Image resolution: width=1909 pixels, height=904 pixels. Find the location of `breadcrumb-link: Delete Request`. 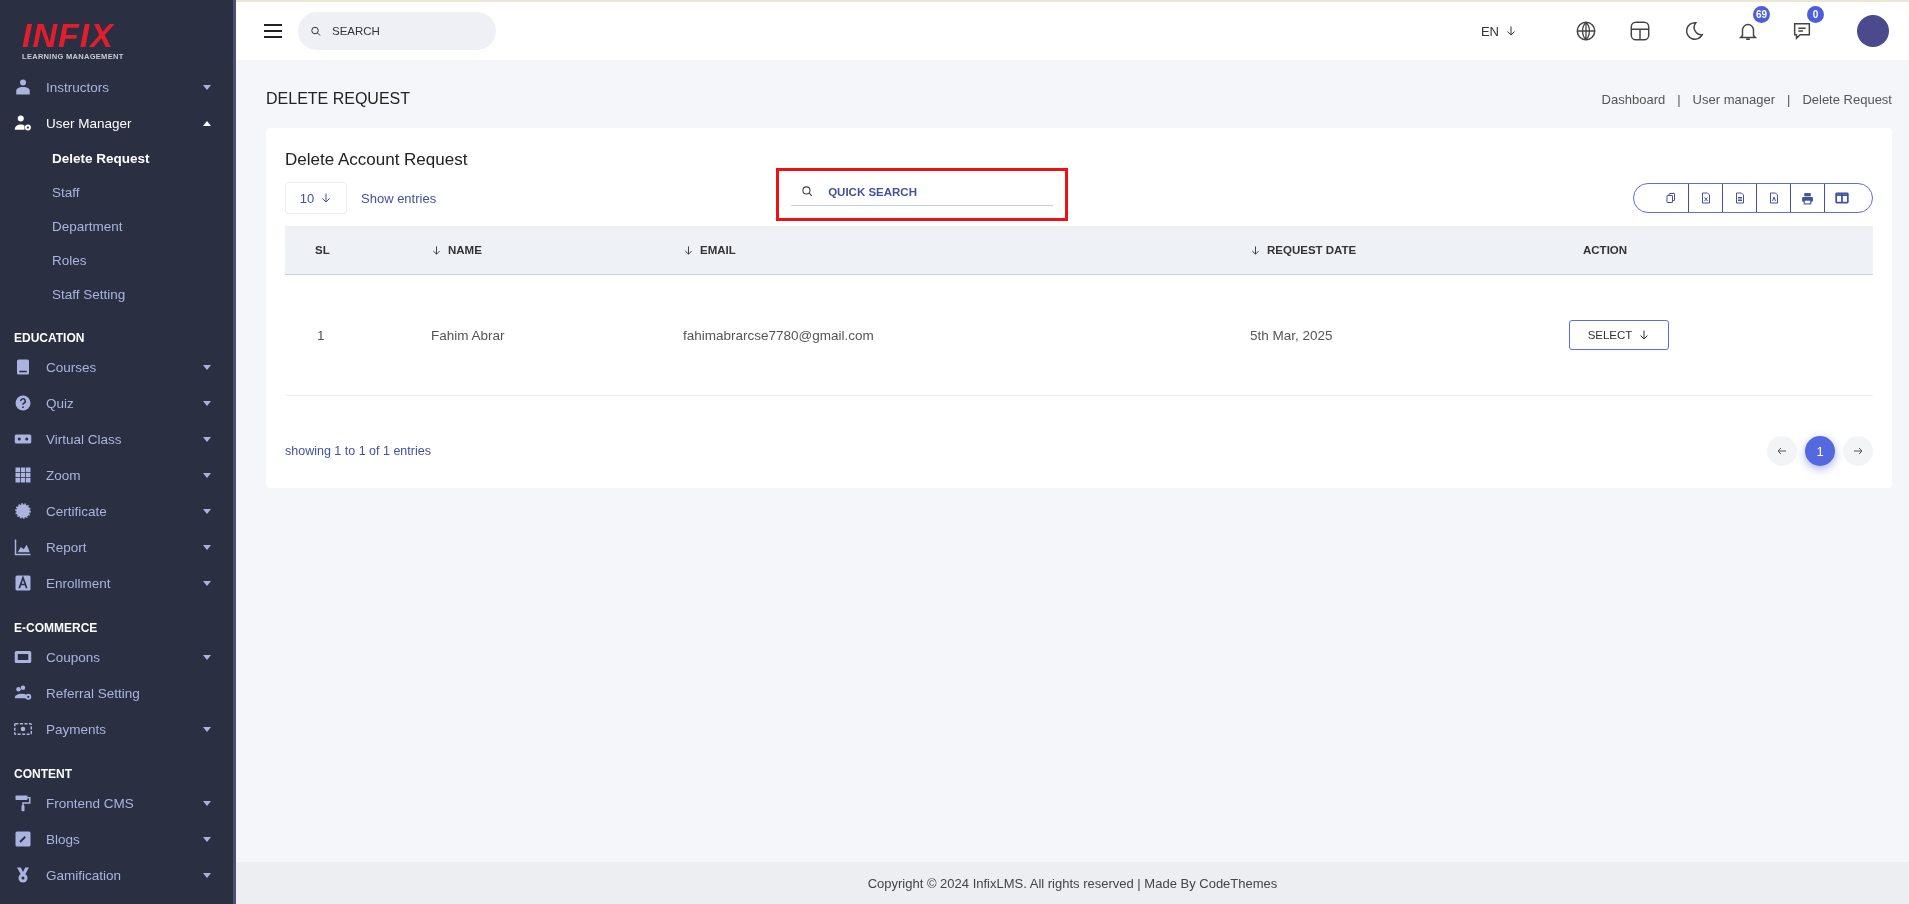

breadcrumb-link: Delete Request is located at coordinates (1847, 99).